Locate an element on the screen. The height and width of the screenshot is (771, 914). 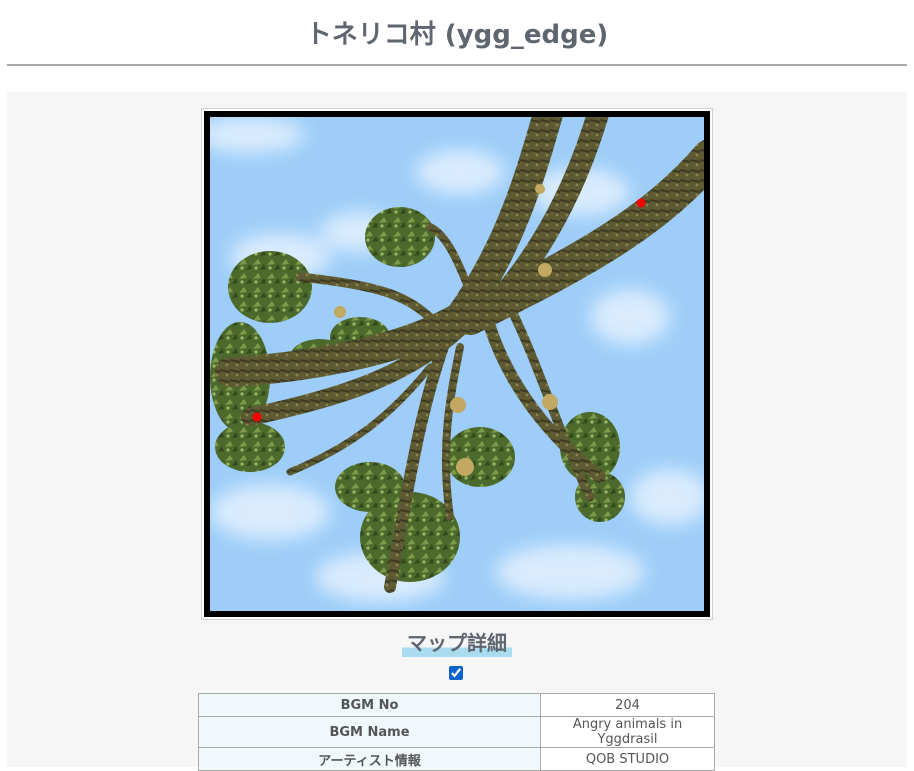
table-row: BGM No 204 is located at coordinates (456, 705).